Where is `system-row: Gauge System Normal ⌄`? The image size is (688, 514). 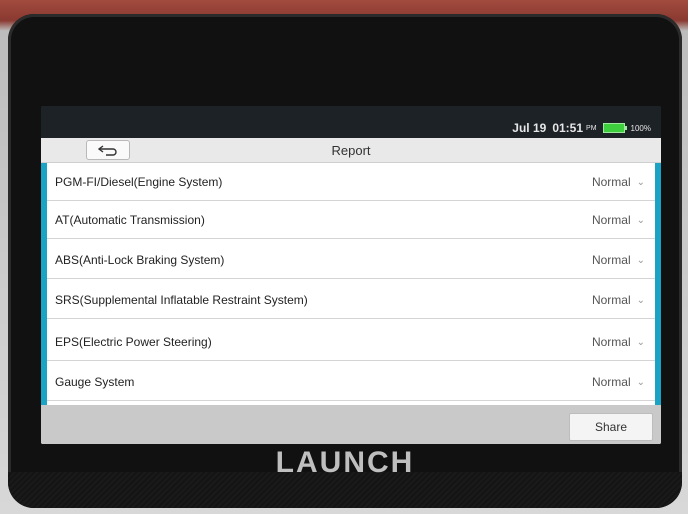
system-row: Gauge System Normal ⌄ is located at coordinates (351, 382).